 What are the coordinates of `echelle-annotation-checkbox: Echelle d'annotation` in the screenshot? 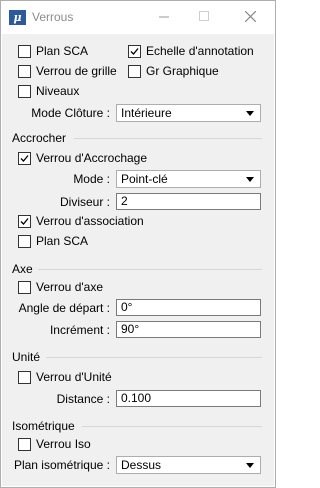 It's located at (200, 51).